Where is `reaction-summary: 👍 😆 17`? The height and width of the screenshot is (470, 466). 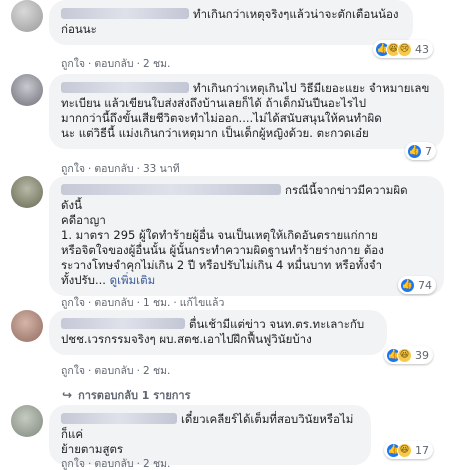
reaction-summary: 👍 😆 17 is located at coordinates (408, 450).